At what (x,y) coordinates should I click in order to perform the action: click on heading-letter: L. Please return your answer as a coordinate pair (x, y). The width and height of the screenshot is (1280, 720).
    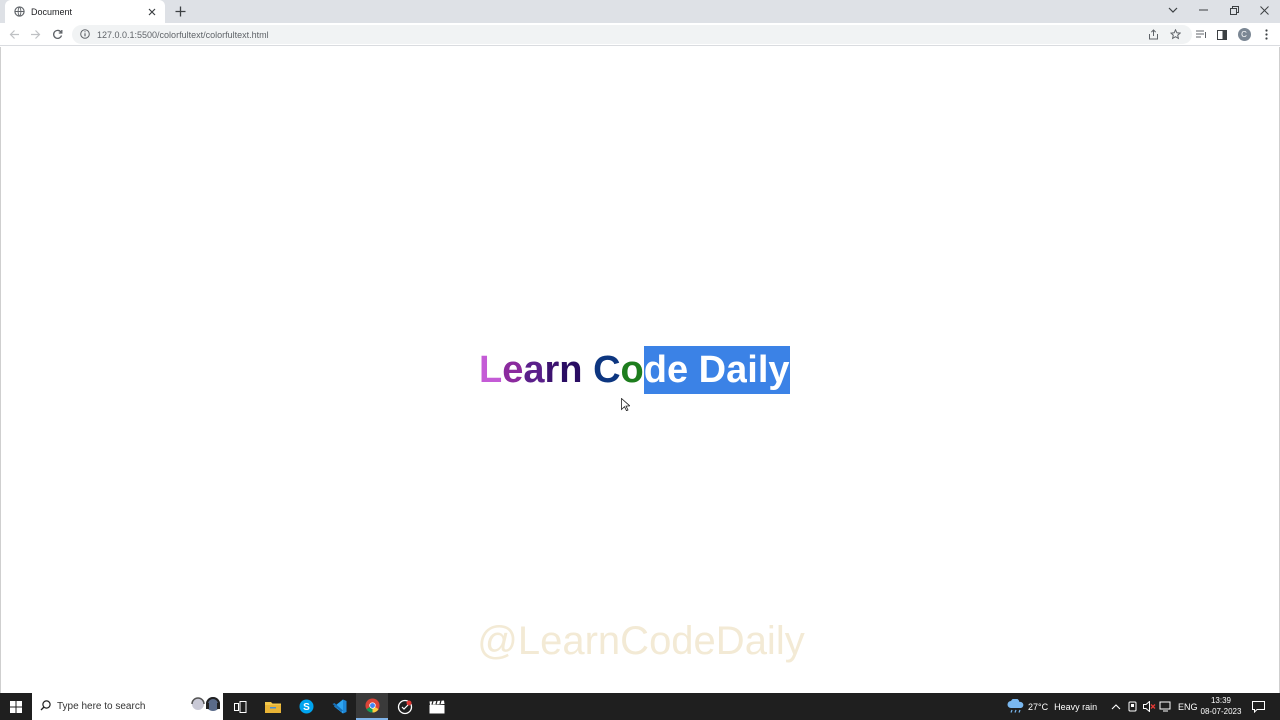
    Looking at the image, I should click on (491, 370).